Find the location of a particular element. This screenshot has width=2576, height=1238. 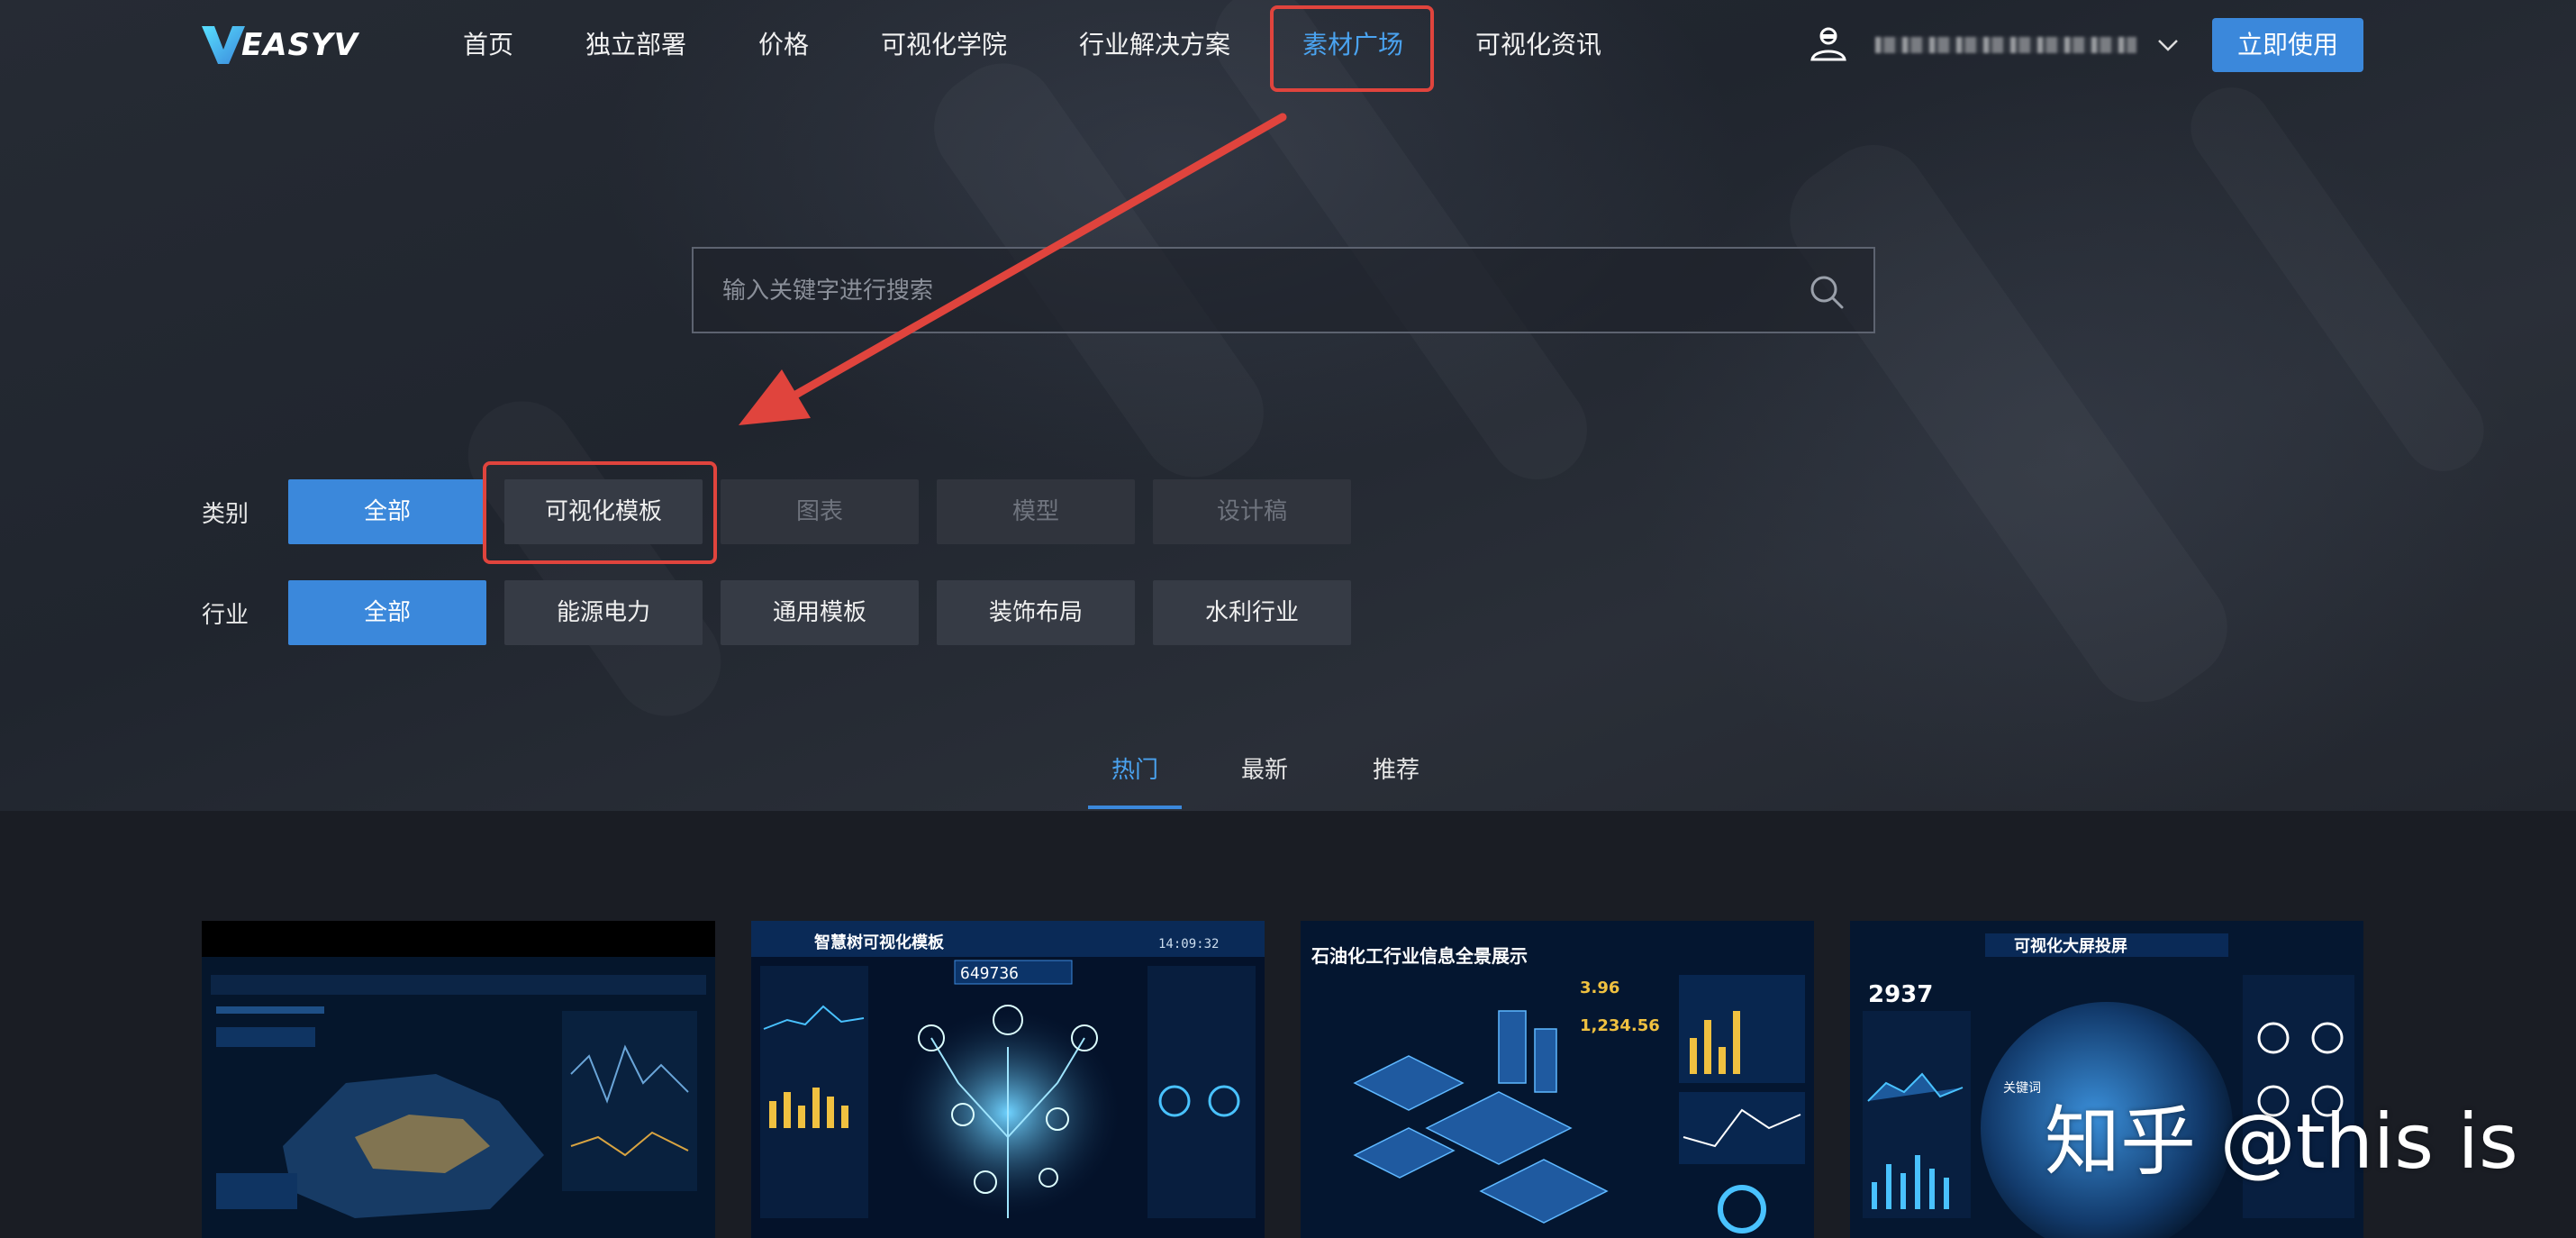

user-menu is located at coordinates (1994, 45).